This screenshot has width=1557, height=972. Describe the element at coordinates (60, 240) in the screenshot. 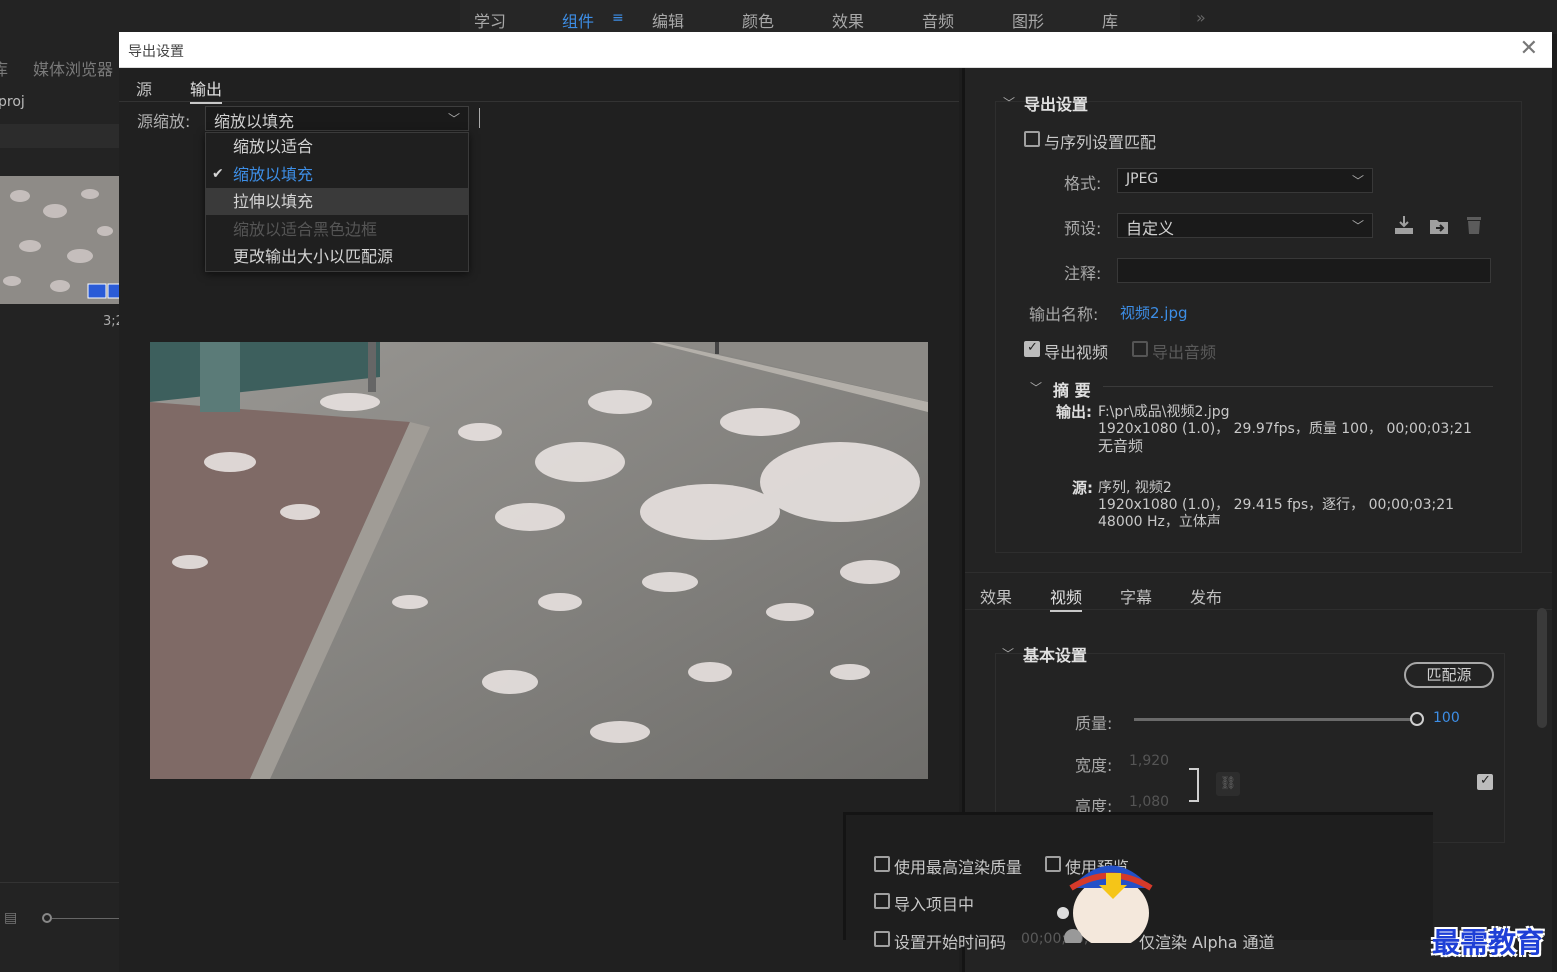

I see `bg-clip-thumbnail` at that location.